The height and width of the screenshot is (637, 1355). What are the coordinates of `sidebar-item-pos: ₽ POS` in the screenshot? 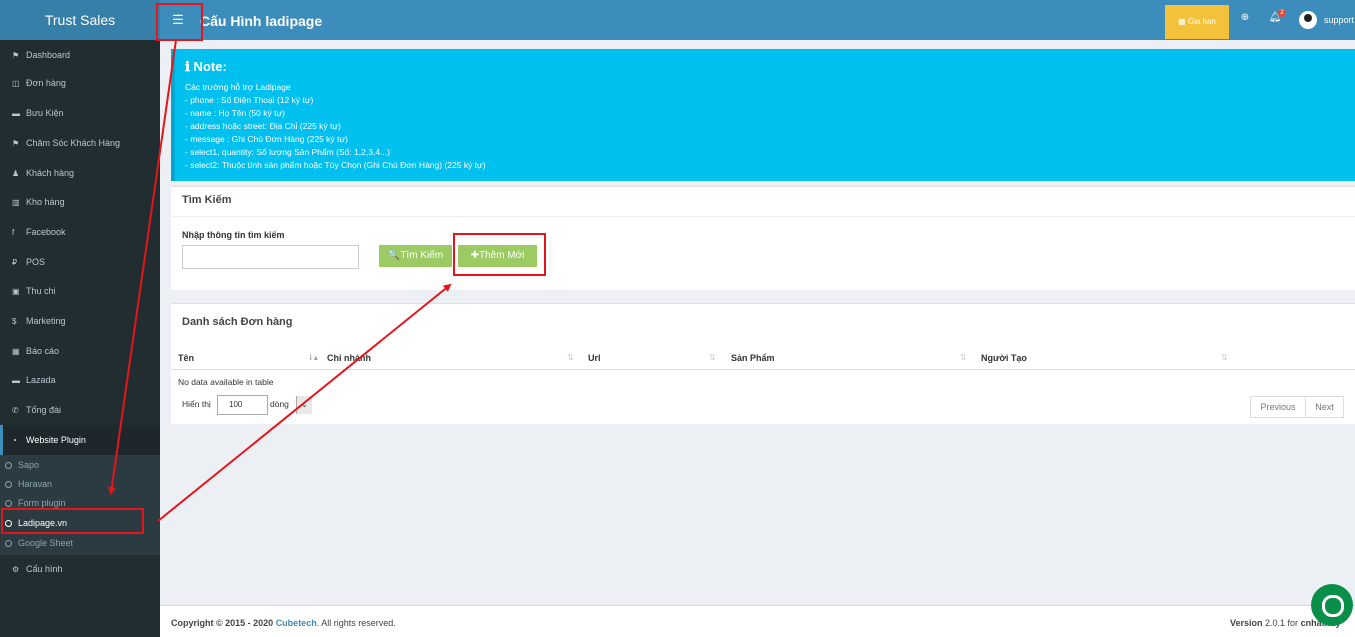 It's located at (80, 262).